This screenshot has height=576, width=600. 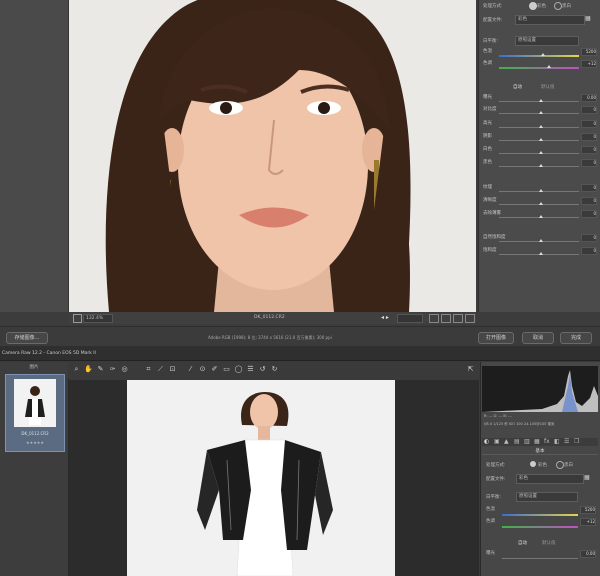 What do you see at coordinates (262, 369) in the screenshot?
I see `rotate-left-icon: ↺` at bounding box center [262, 369].